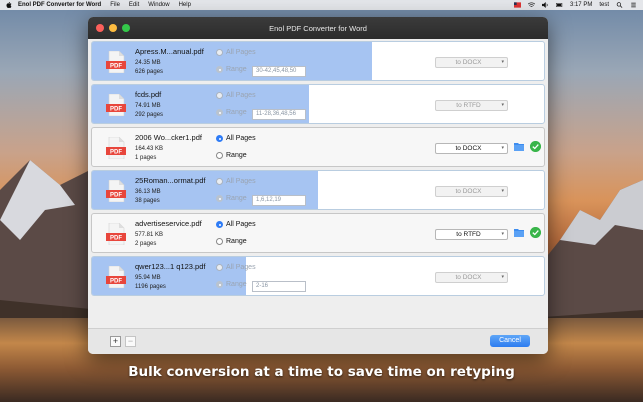  What do you see at coordinates (559, 5) in the screenshot?
I see `battery-icon` at bounding box center [559, 5].